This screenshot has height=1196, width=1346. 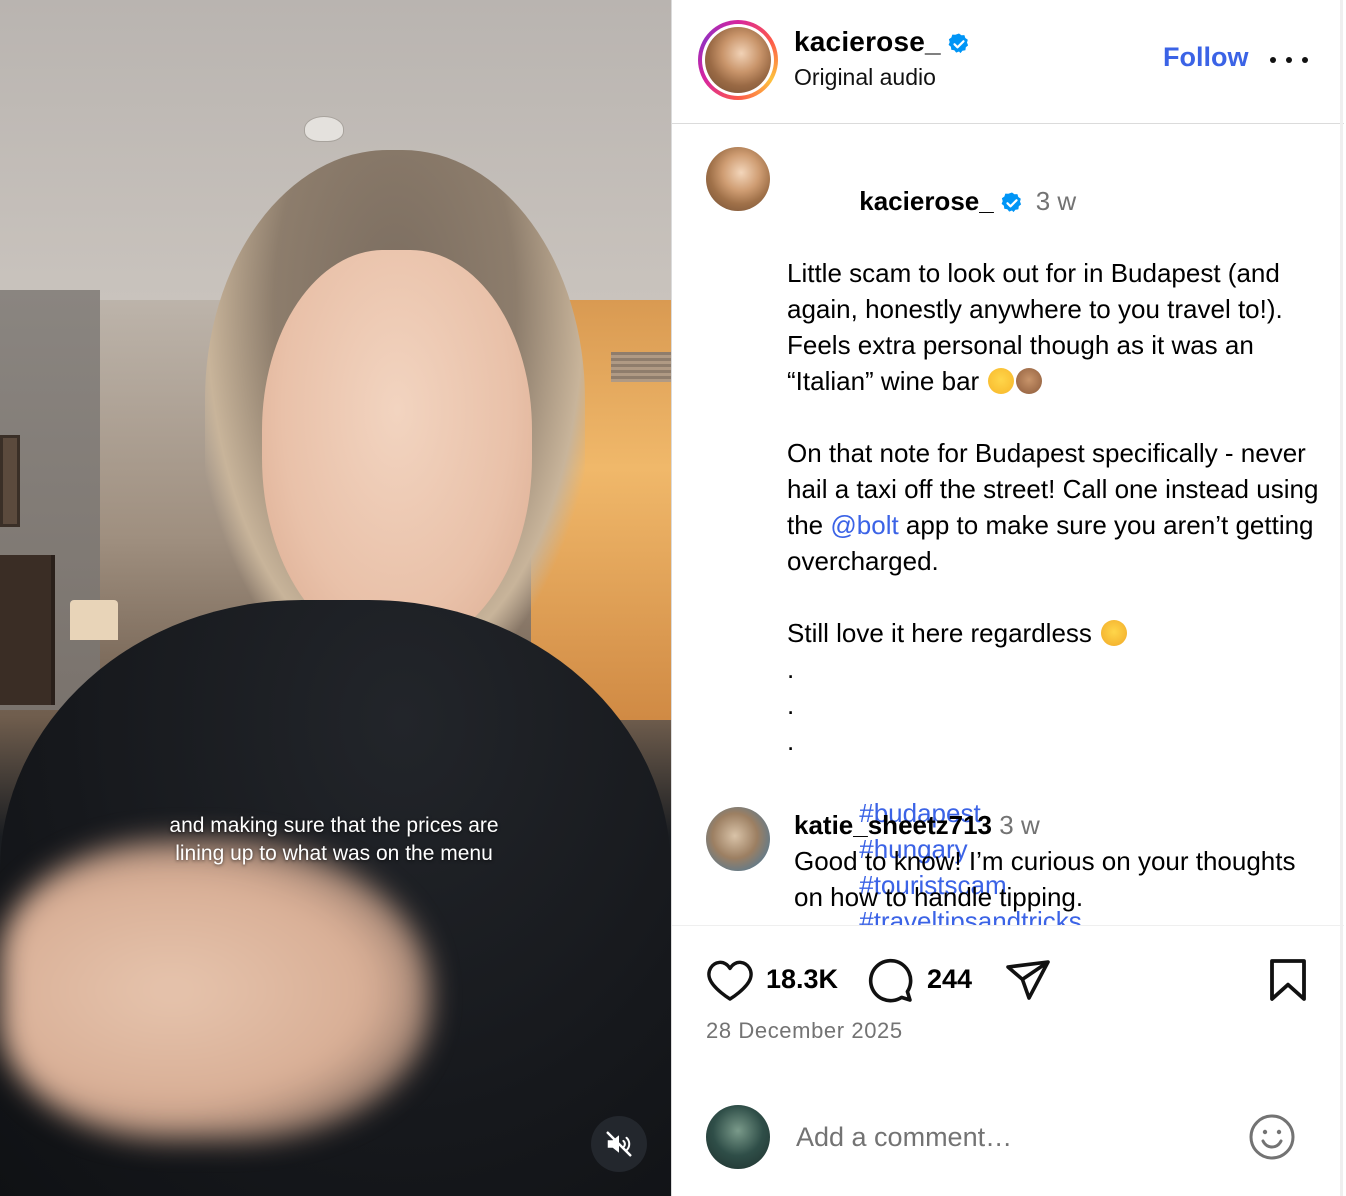 What do you see at coordinates (802, 979) in the screenshot?
I see `like-count: 18.3K` at bounding box center [802, 979].